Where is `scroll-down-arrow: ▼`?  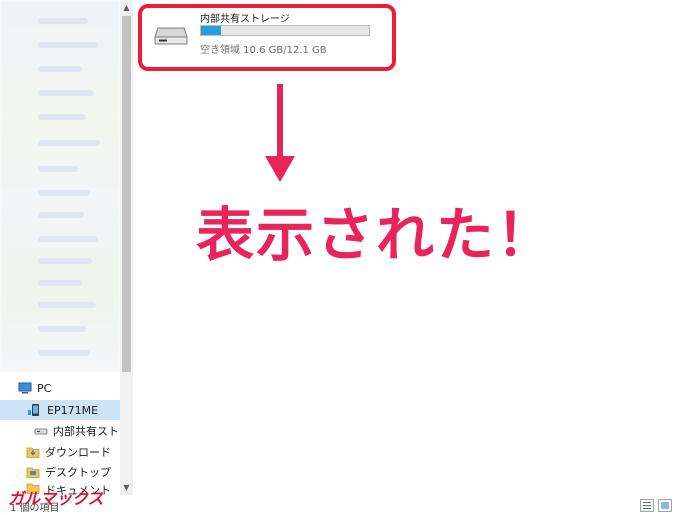
scroll-down-arrow: ▼ is located at coordinates (126, 487).